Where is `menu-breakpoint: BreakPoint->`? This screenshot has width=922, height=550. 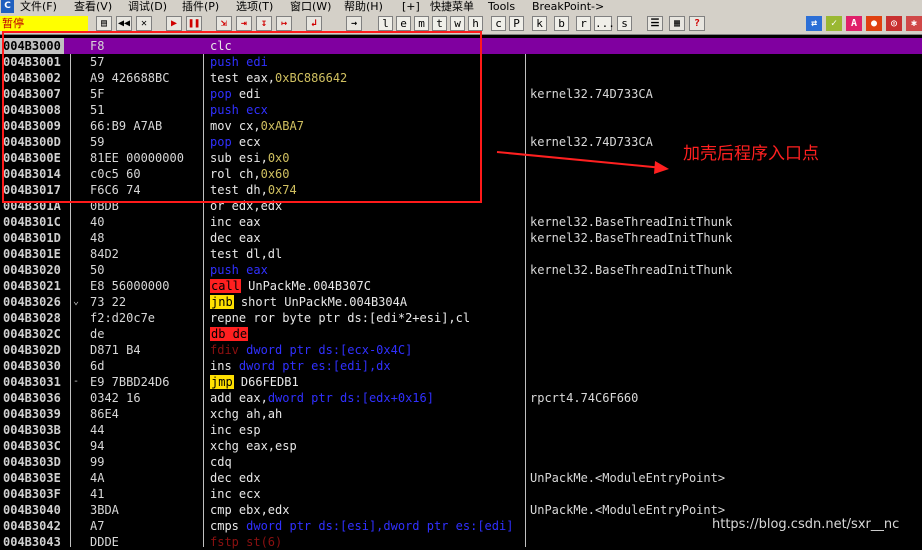 menu-breakpoint: BreakPoint-> is located at coordinates (568, 6).